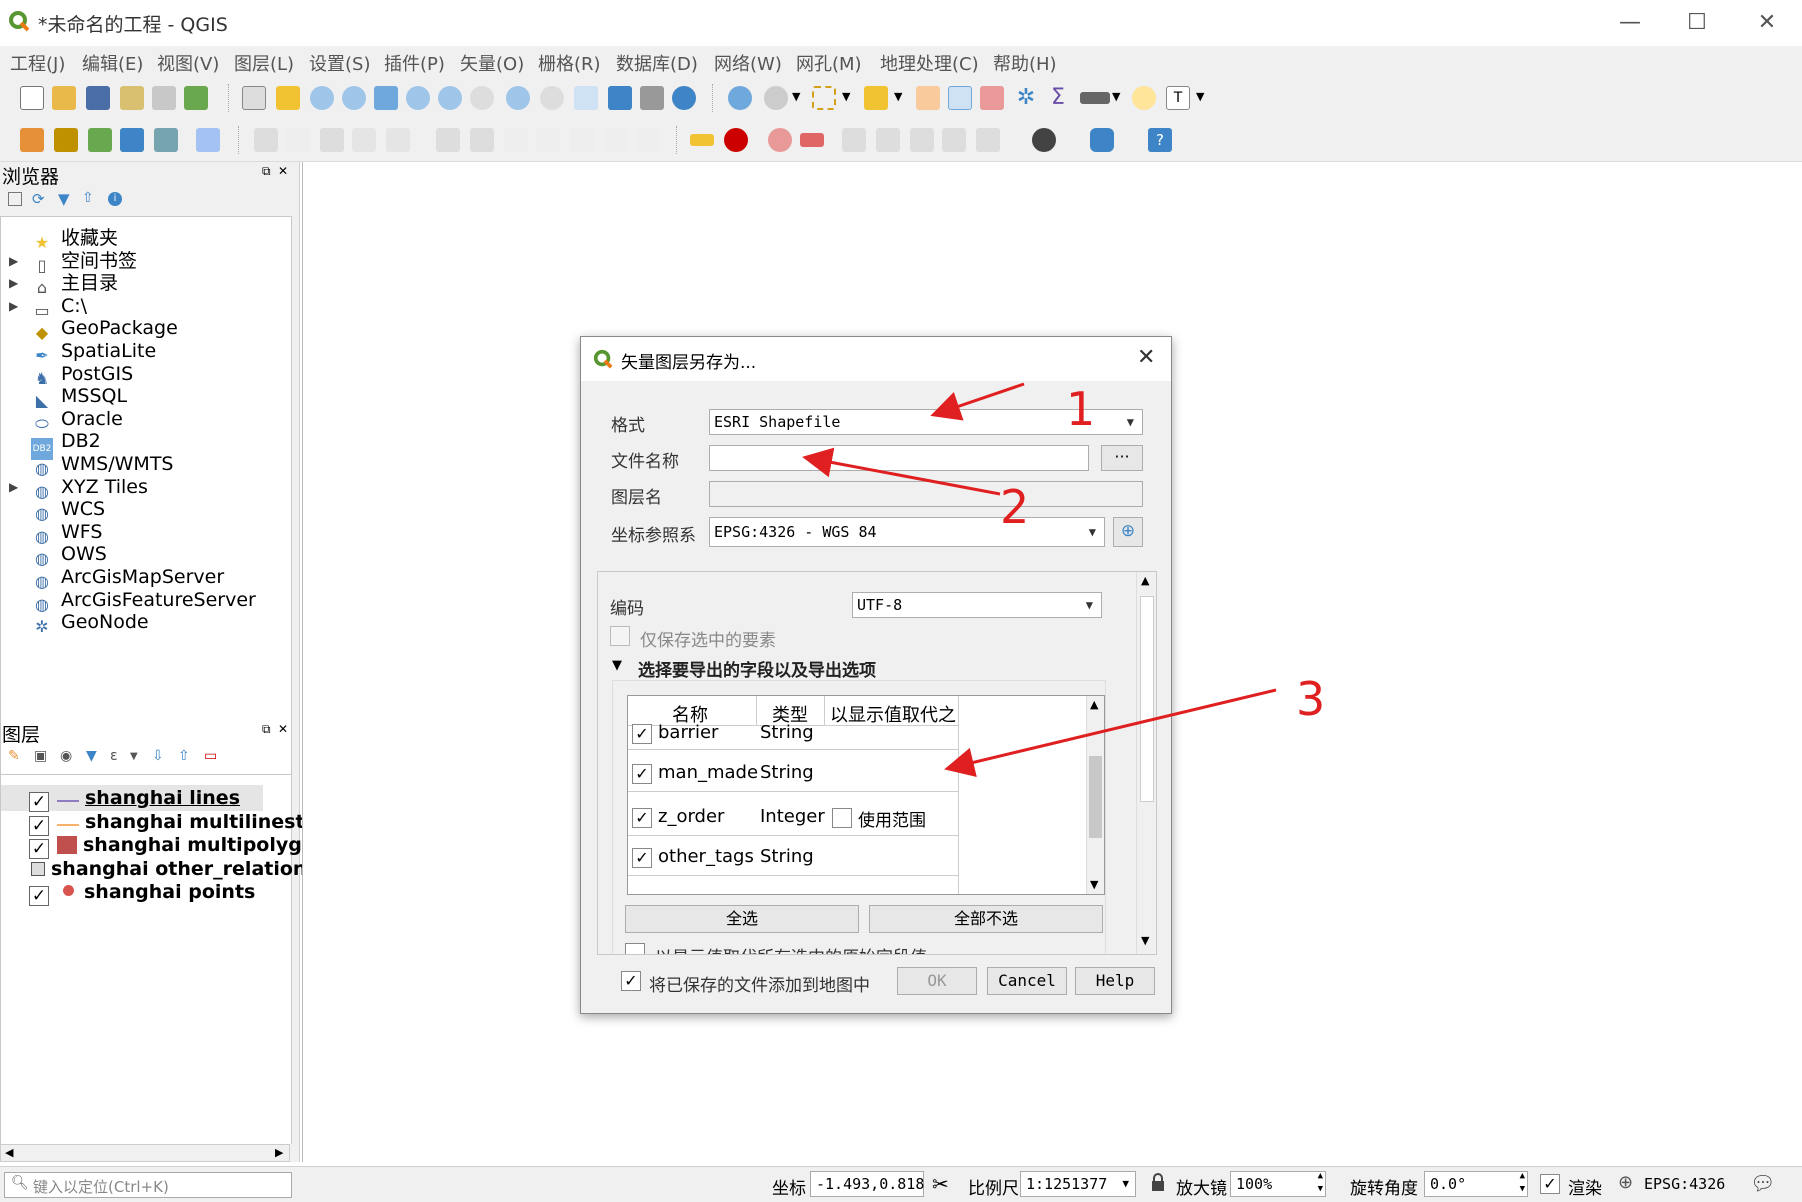 This screenshot has width=1802, height=1202. I want to click on zoom-to-selection-icon, so click(418, 98).